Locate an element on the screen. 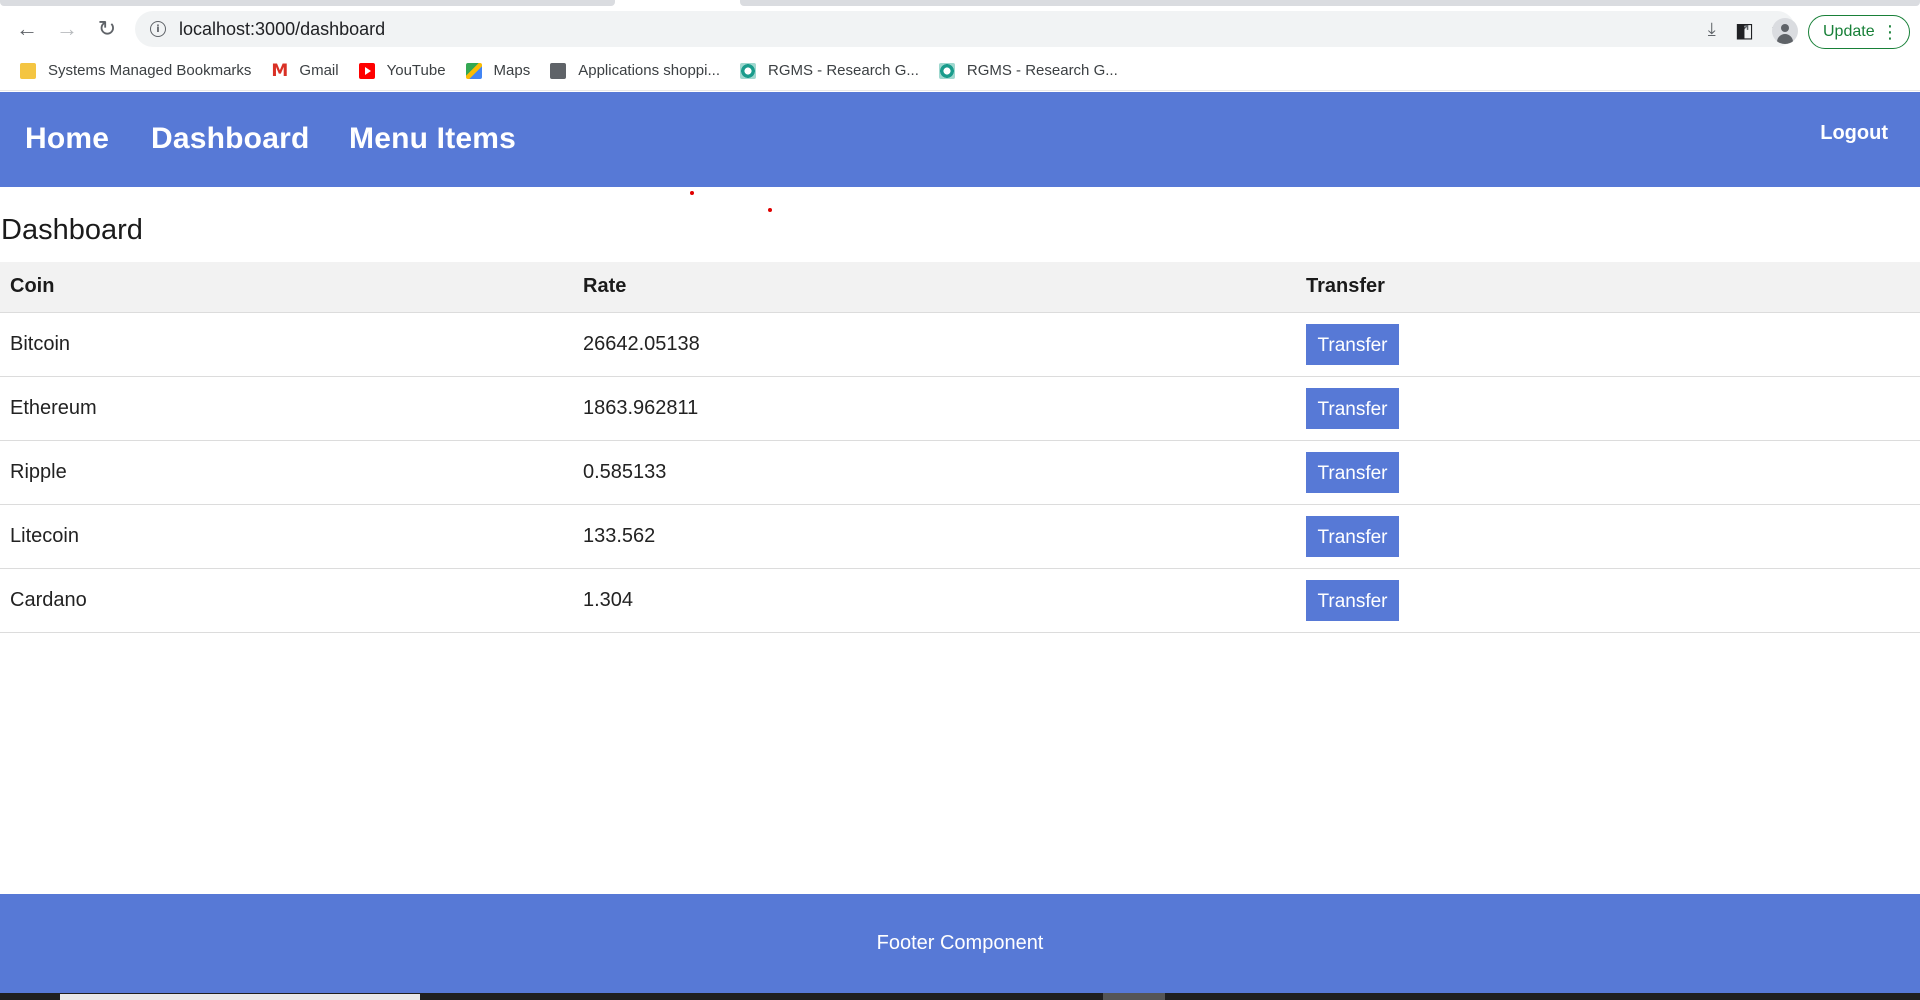 The image size is (1920, 1000). nav-menu-items-link: Menu Items is located at coordinates (432, 139).